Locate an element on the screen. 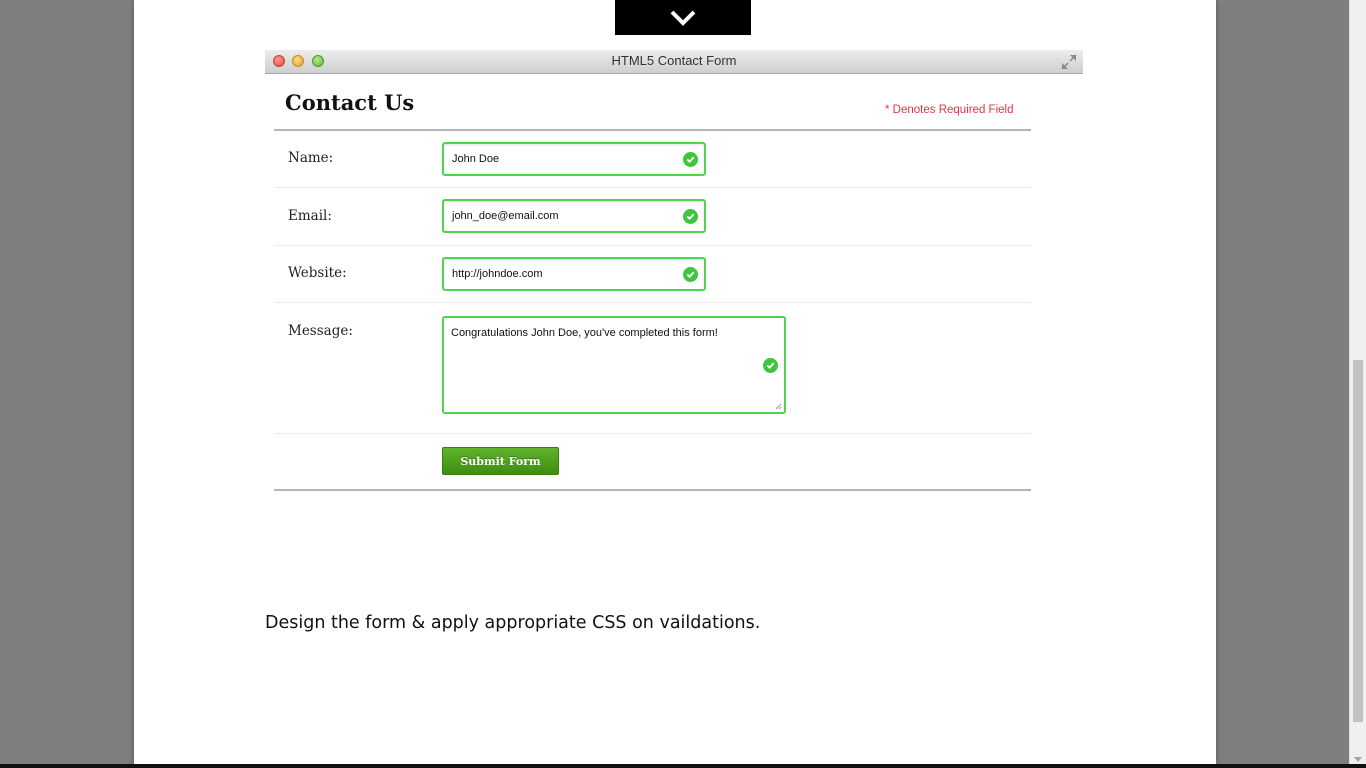 The image size is (1366, 768). website-field: http://johndoe.com is located at coordinates (574, 274).